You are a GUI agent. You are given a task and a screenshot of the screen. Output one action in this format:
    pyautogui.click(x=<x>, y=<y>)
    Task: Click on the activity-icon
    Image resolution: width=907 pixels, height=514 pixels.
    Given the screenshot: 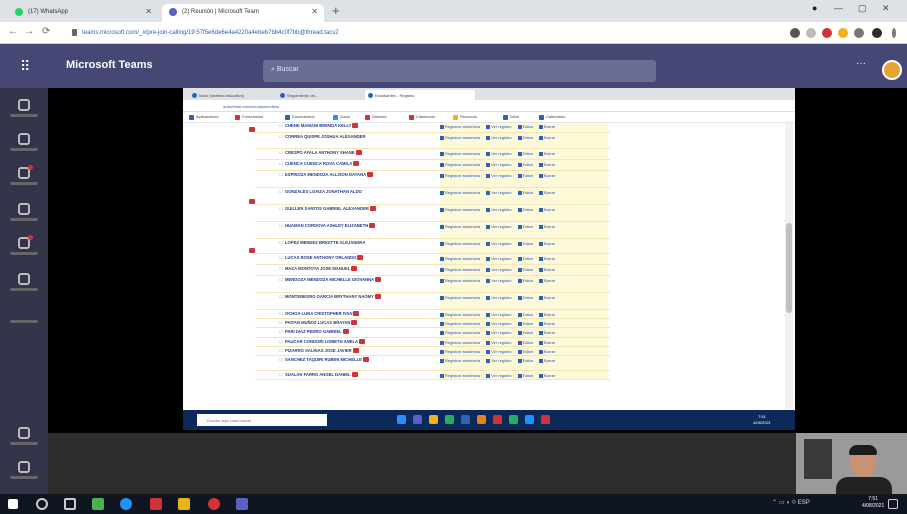 What is the action you would take?
    pyautogui.click(x=24, y=113)
    